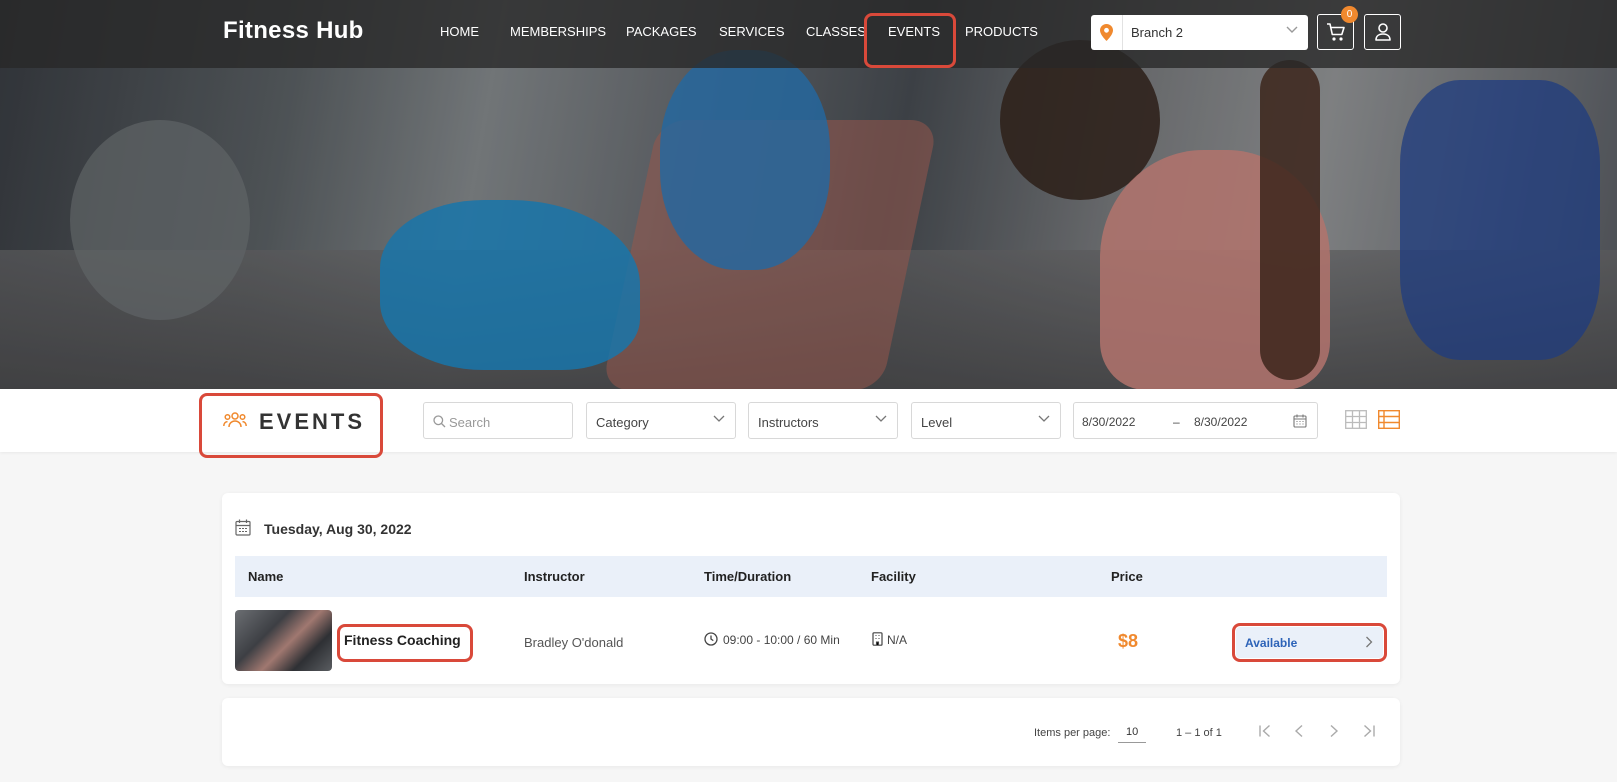  I want to click on next-page-icon, so click(1334, 731).